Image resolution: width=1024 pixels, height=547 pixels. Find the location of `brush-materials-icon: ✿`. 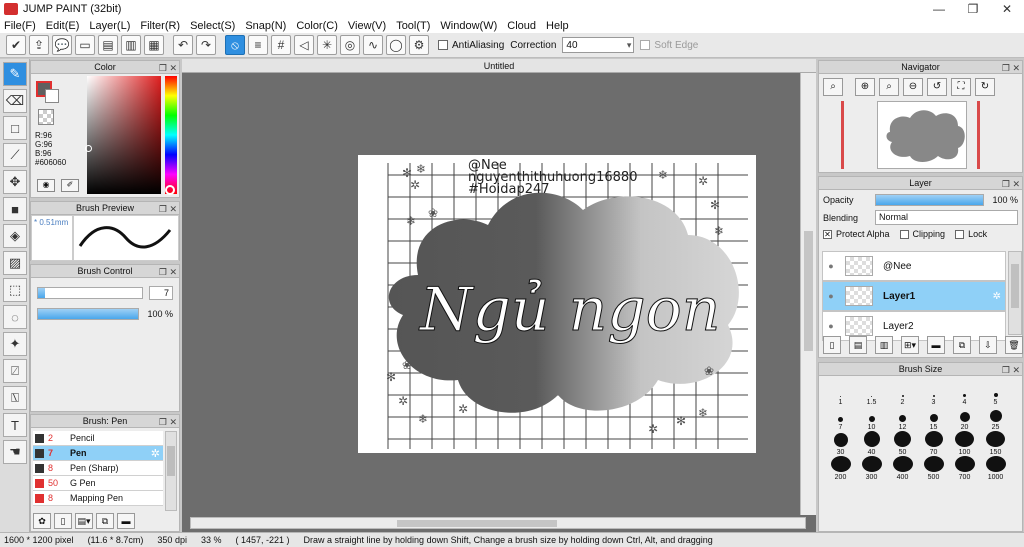

brush-materials-icon: ✿ is located at coordinates (42, 521).